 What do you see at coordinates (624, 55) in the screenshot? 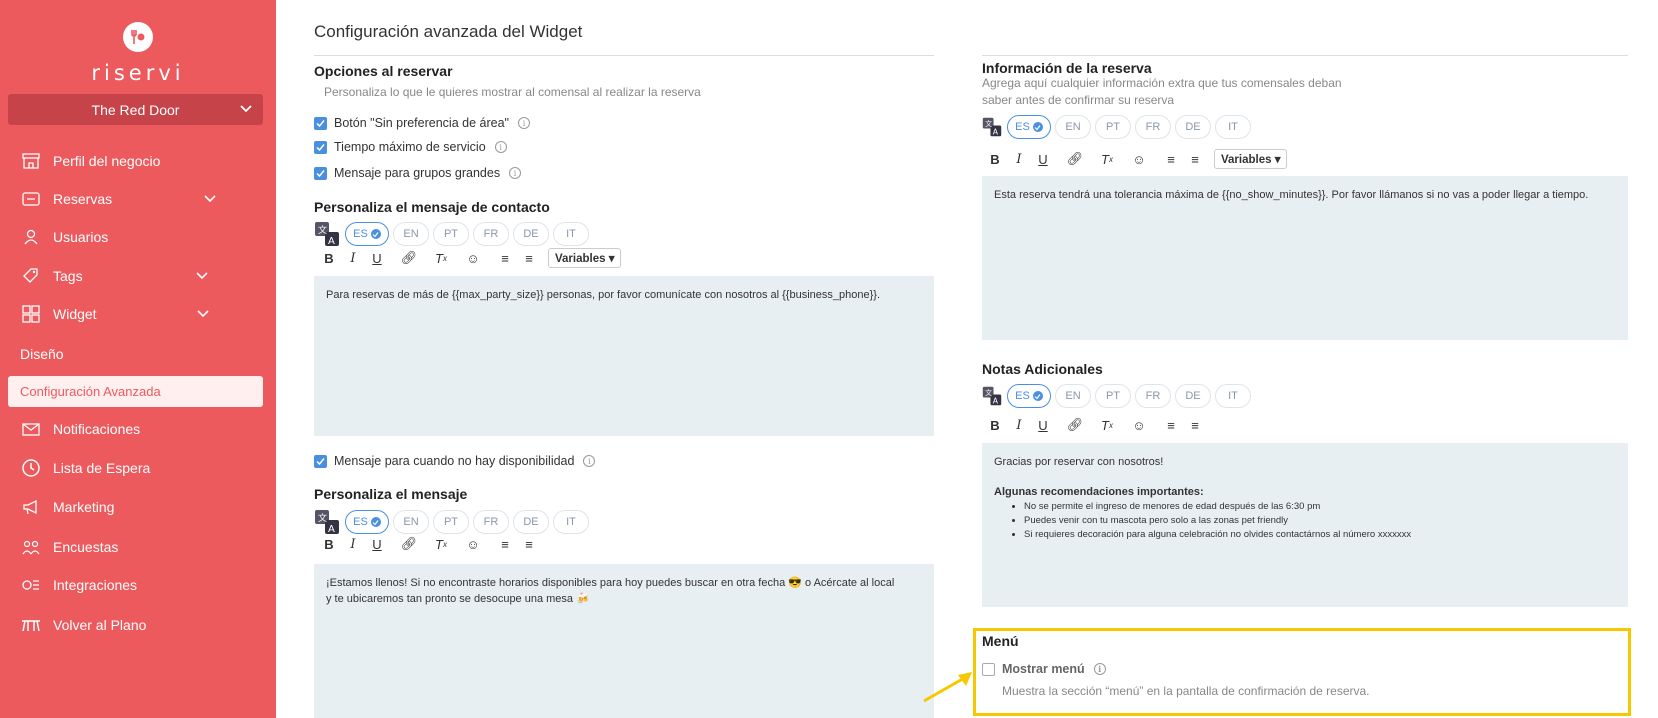
I see `divider` at bounding box center [624, 55].